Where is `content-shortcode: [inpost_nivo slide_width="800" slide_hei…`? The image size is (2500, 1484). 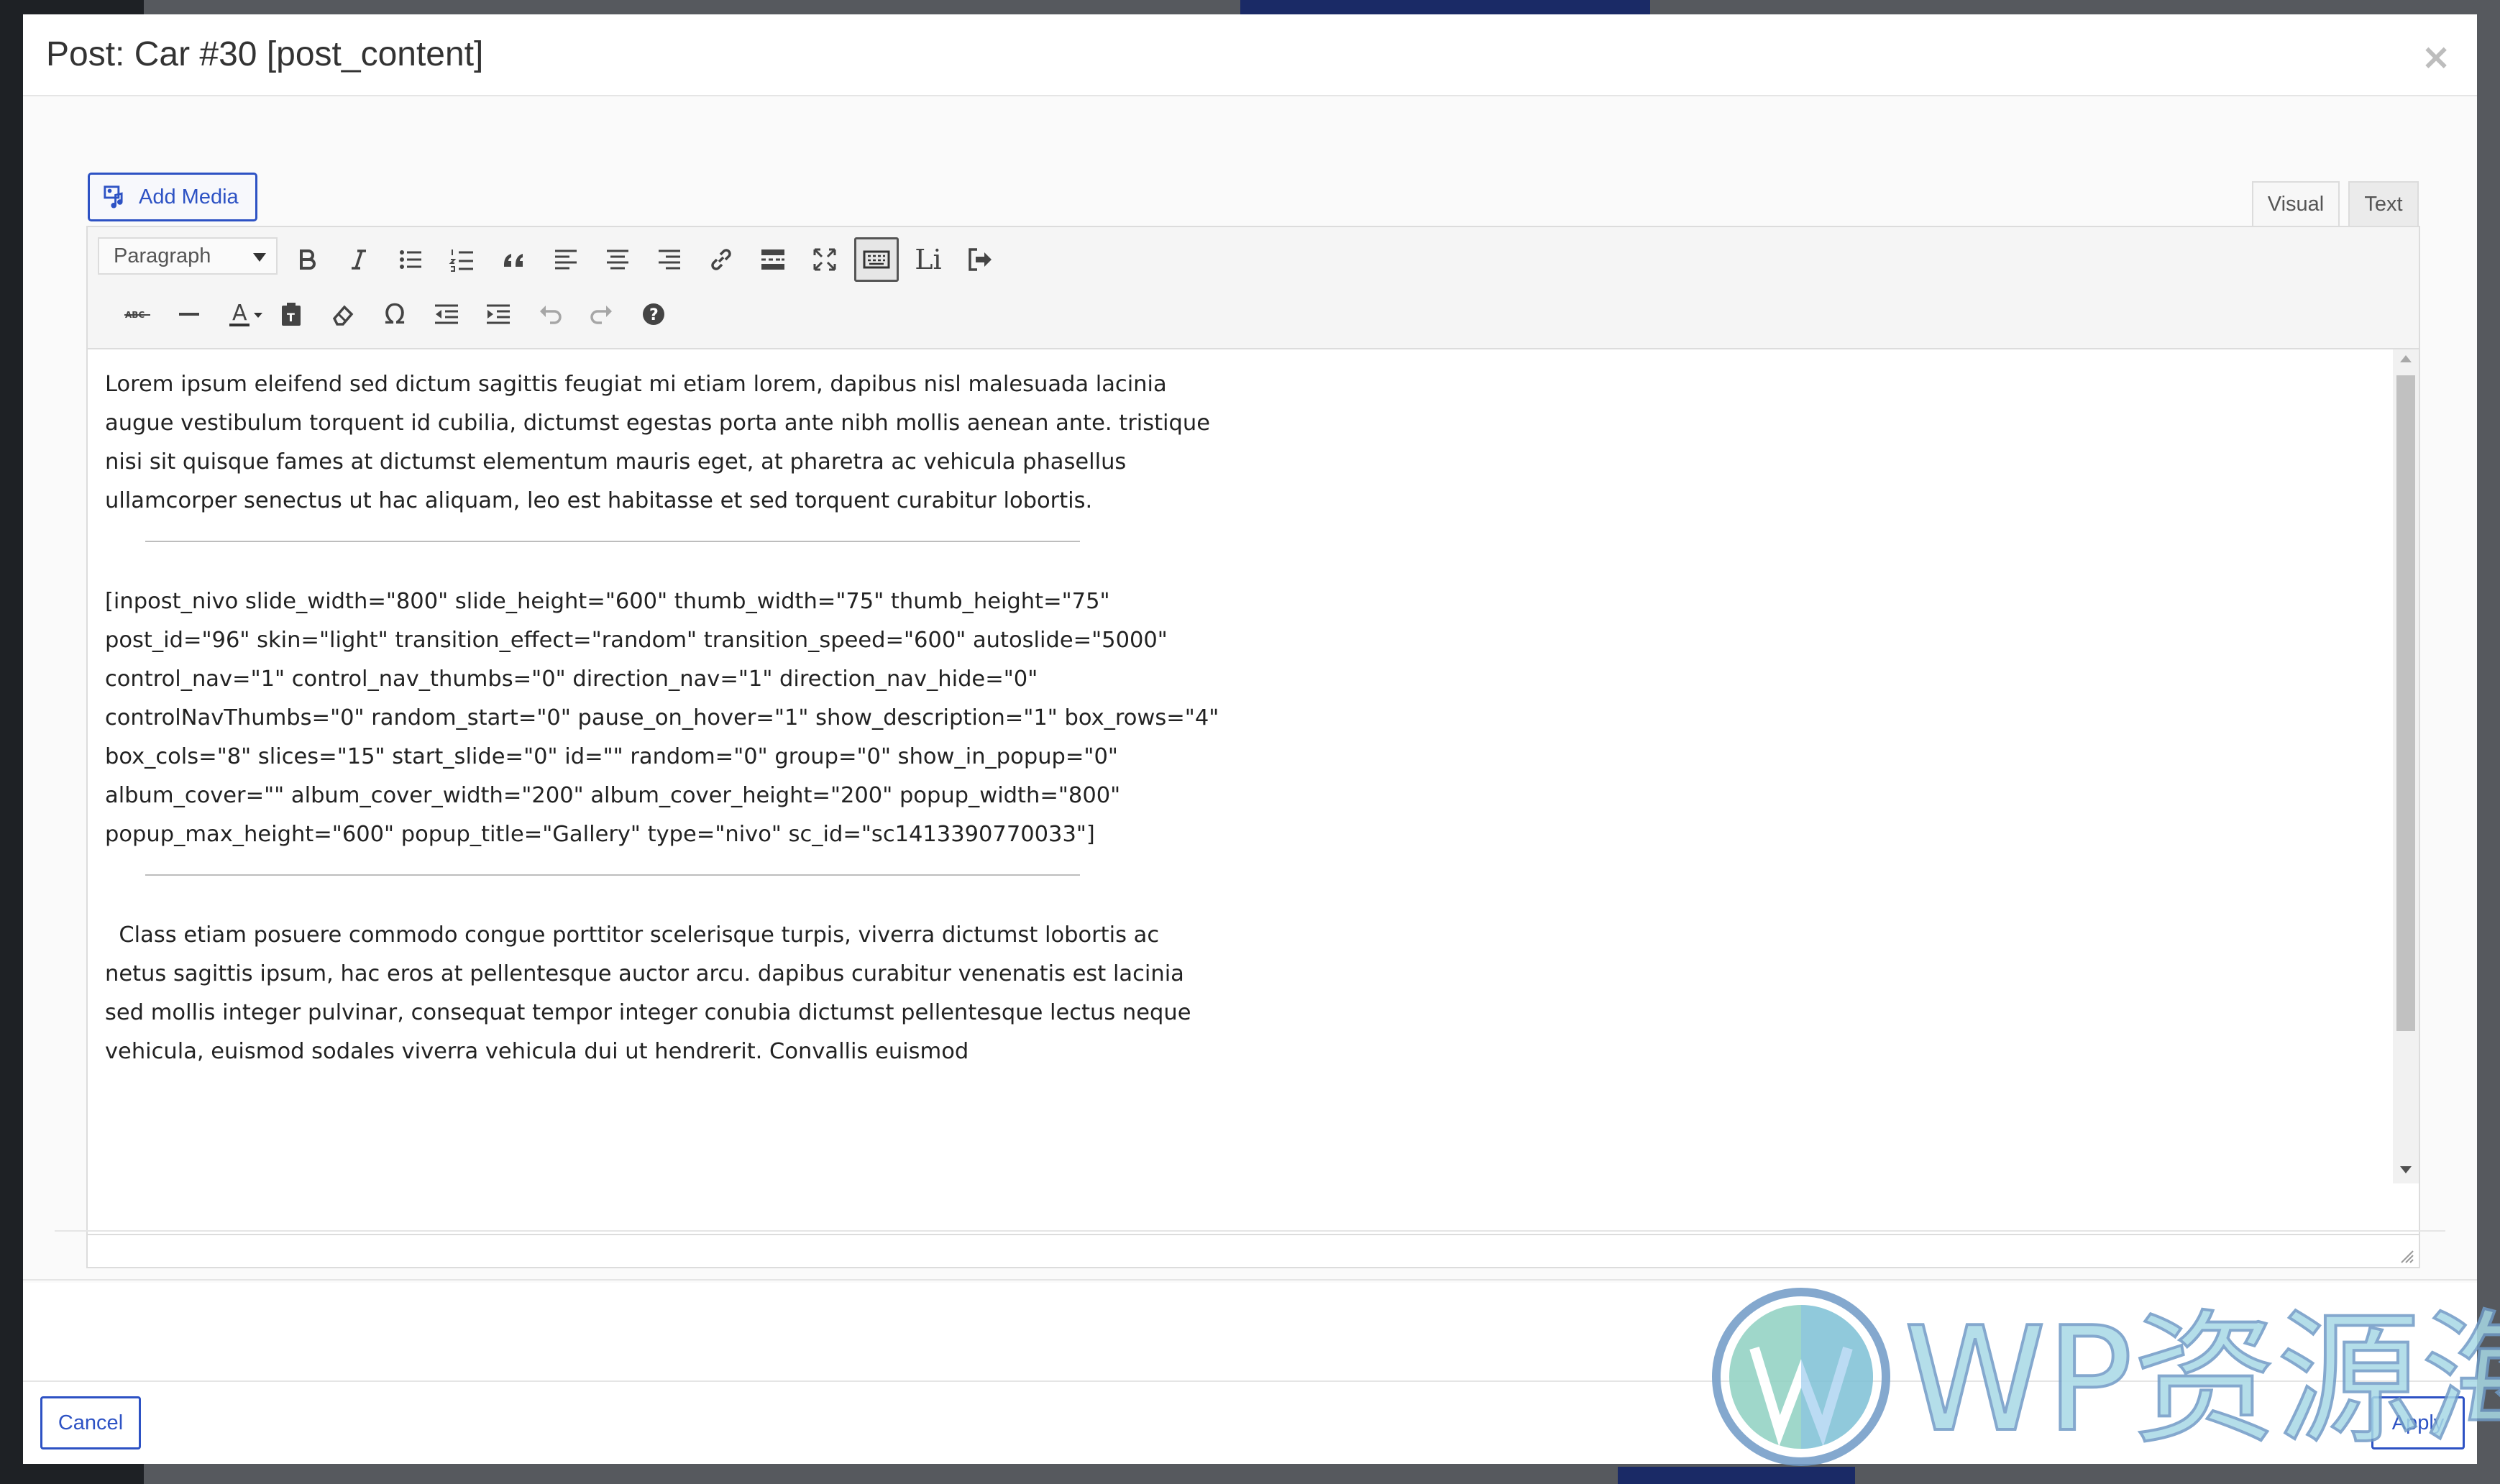 content-shortcode: [inpost_nivo slide_width="800" slide_hei… is located at coordinates (662, 718).